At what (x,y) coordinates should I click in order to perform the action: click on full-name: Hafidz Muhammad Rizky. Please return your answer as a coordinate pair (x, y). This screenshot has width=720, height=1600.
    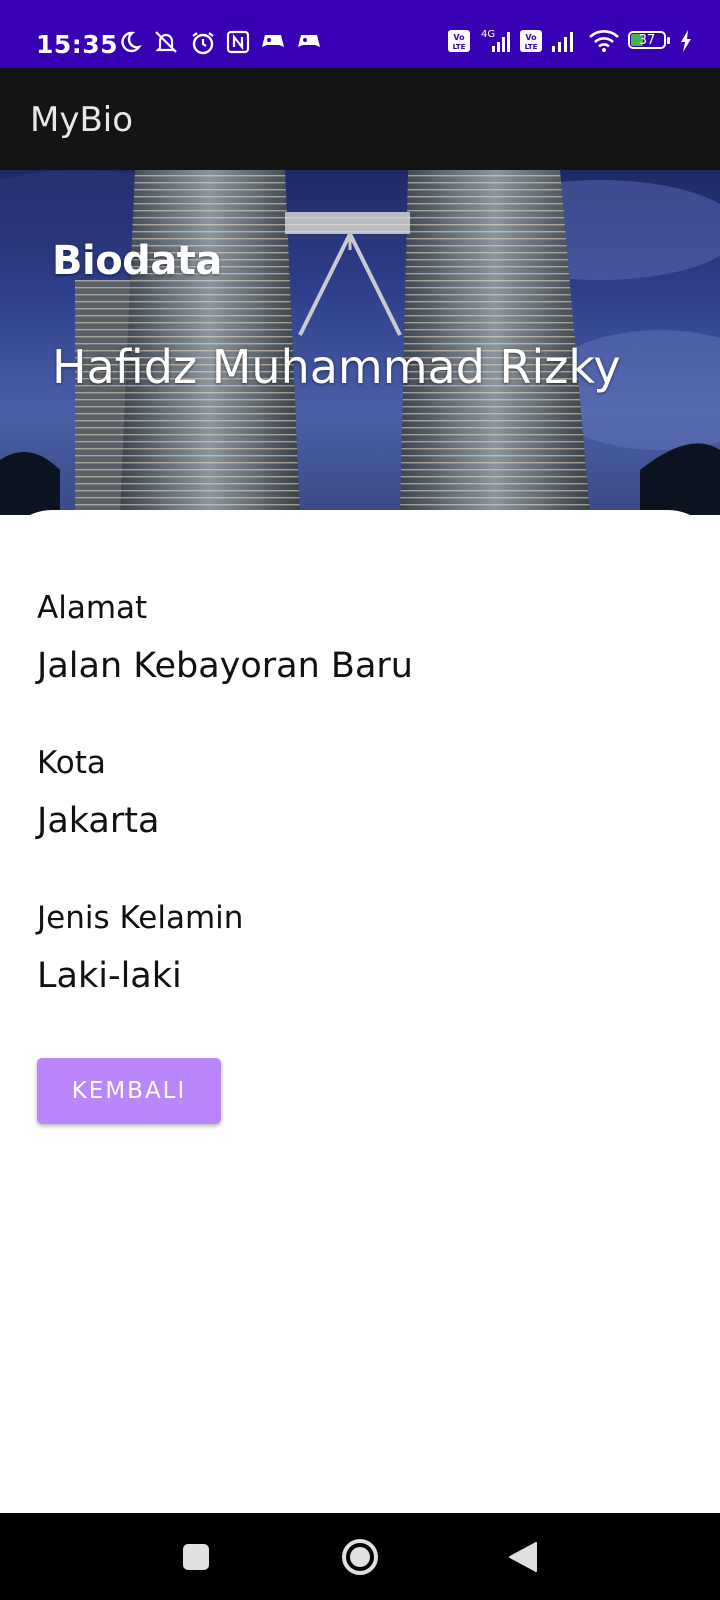
    Looking at the image, I should click on (336, 367).